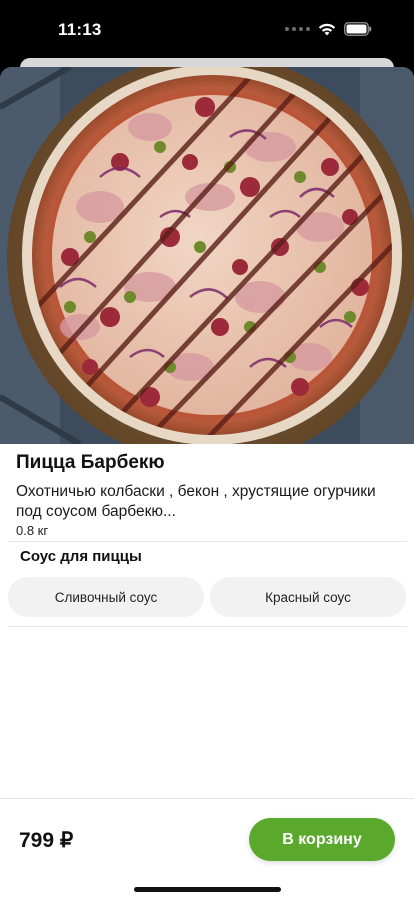  I want to click on add-to-cart-button: В корзину, so click(322, 839).